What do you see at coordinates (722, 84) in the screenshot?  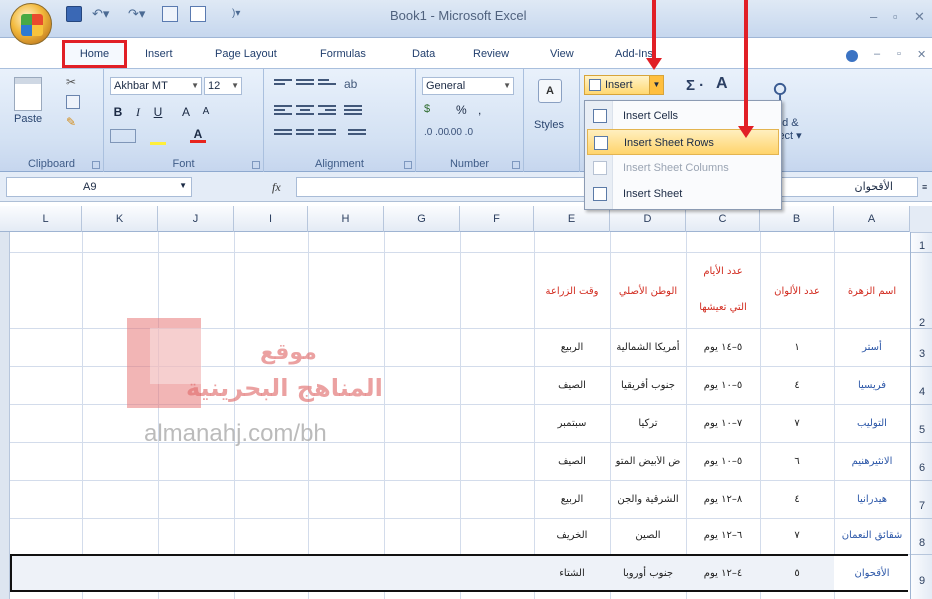 I see `sort-filter-icon: A` at bounding box center [722, 84].